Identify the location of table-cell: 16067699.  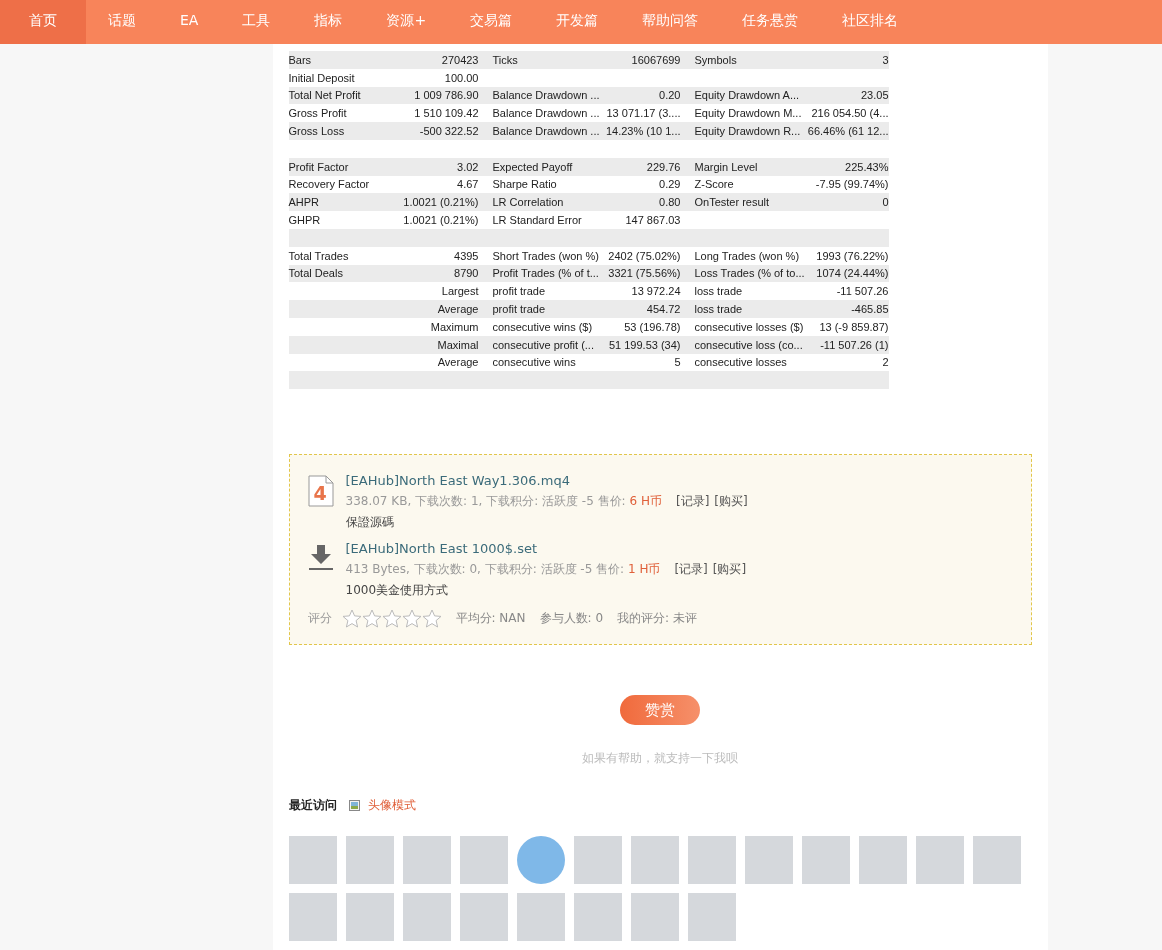
(656, 59).